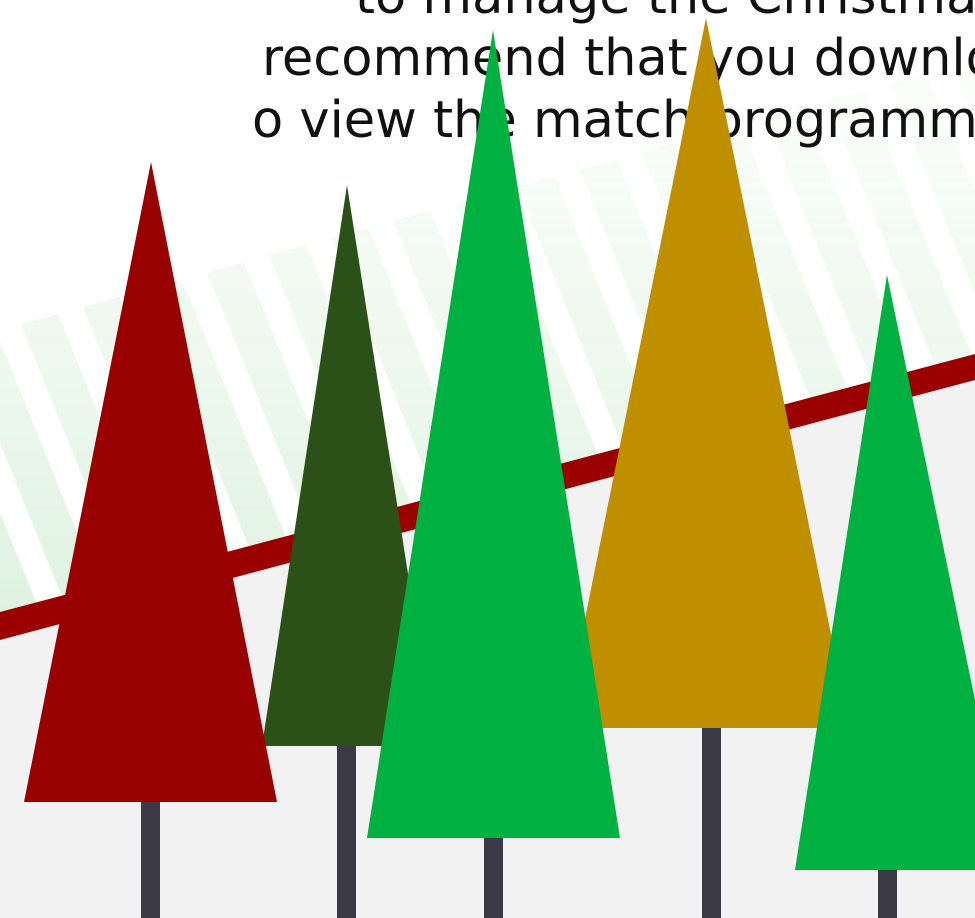  Describe the element at coordinates (885, 572) in the screenshot. I see `tree-light-green` at that location.